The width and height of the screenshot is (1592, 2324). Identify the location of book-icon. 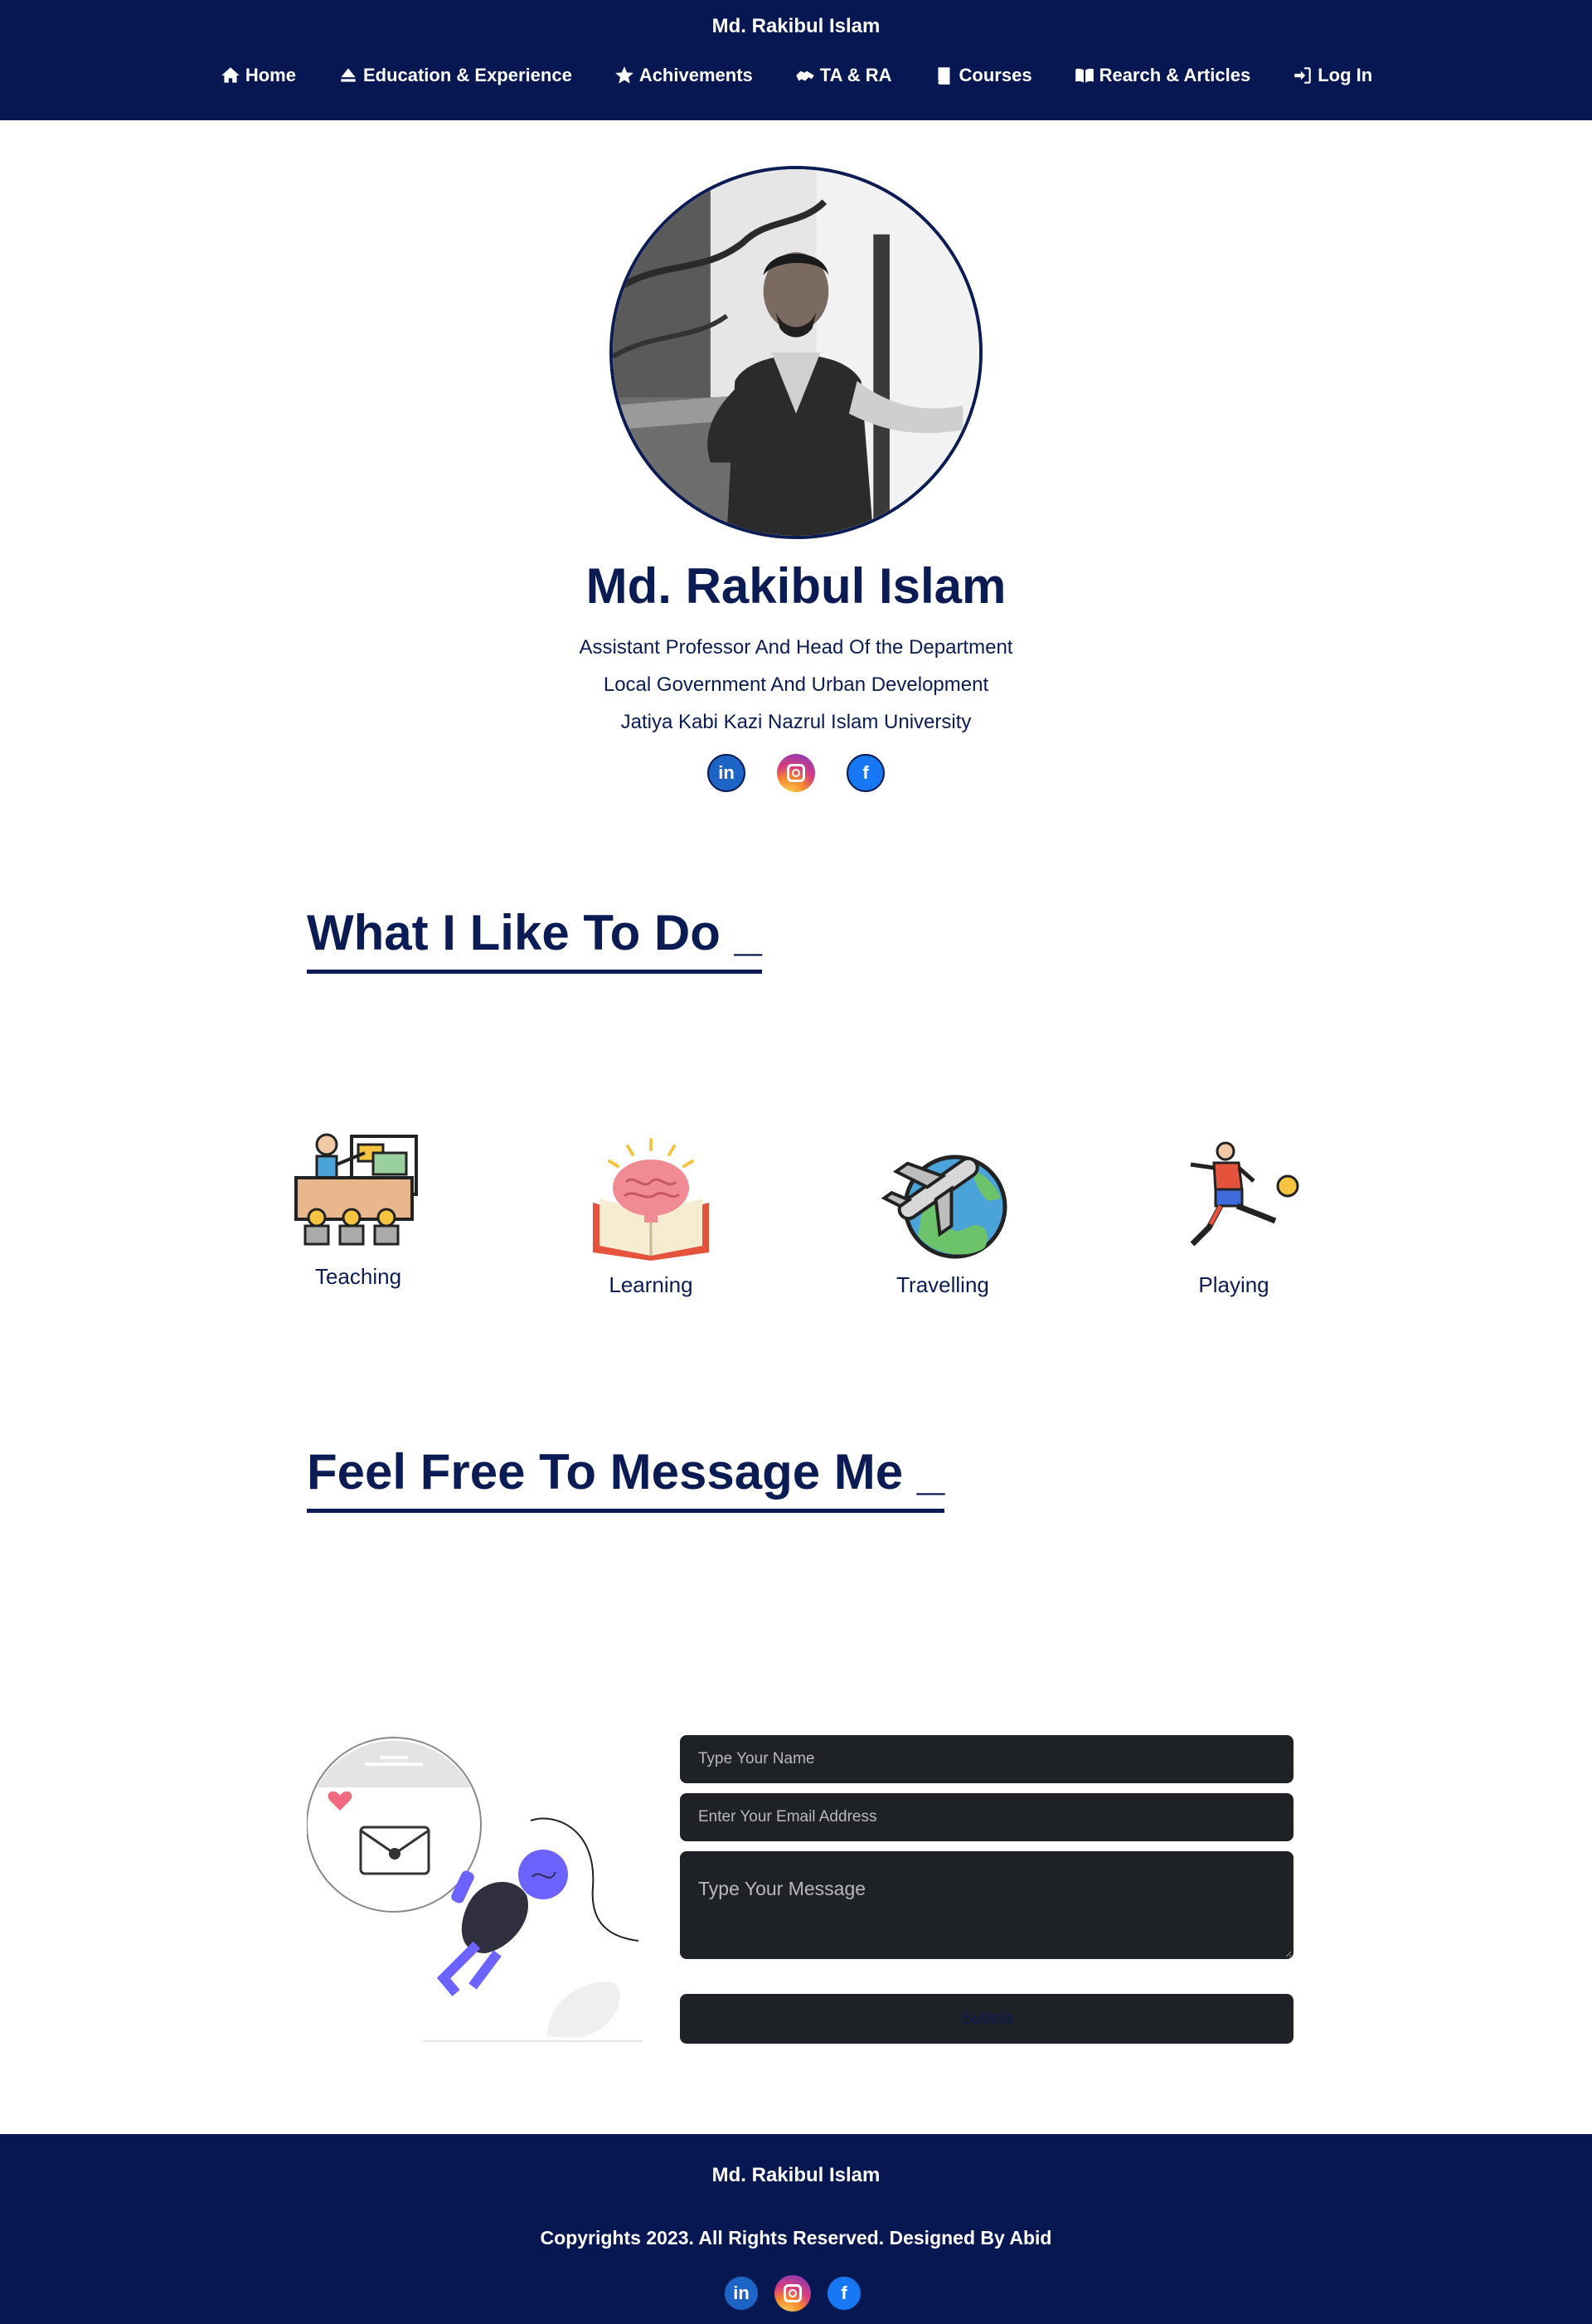
(943, 76).